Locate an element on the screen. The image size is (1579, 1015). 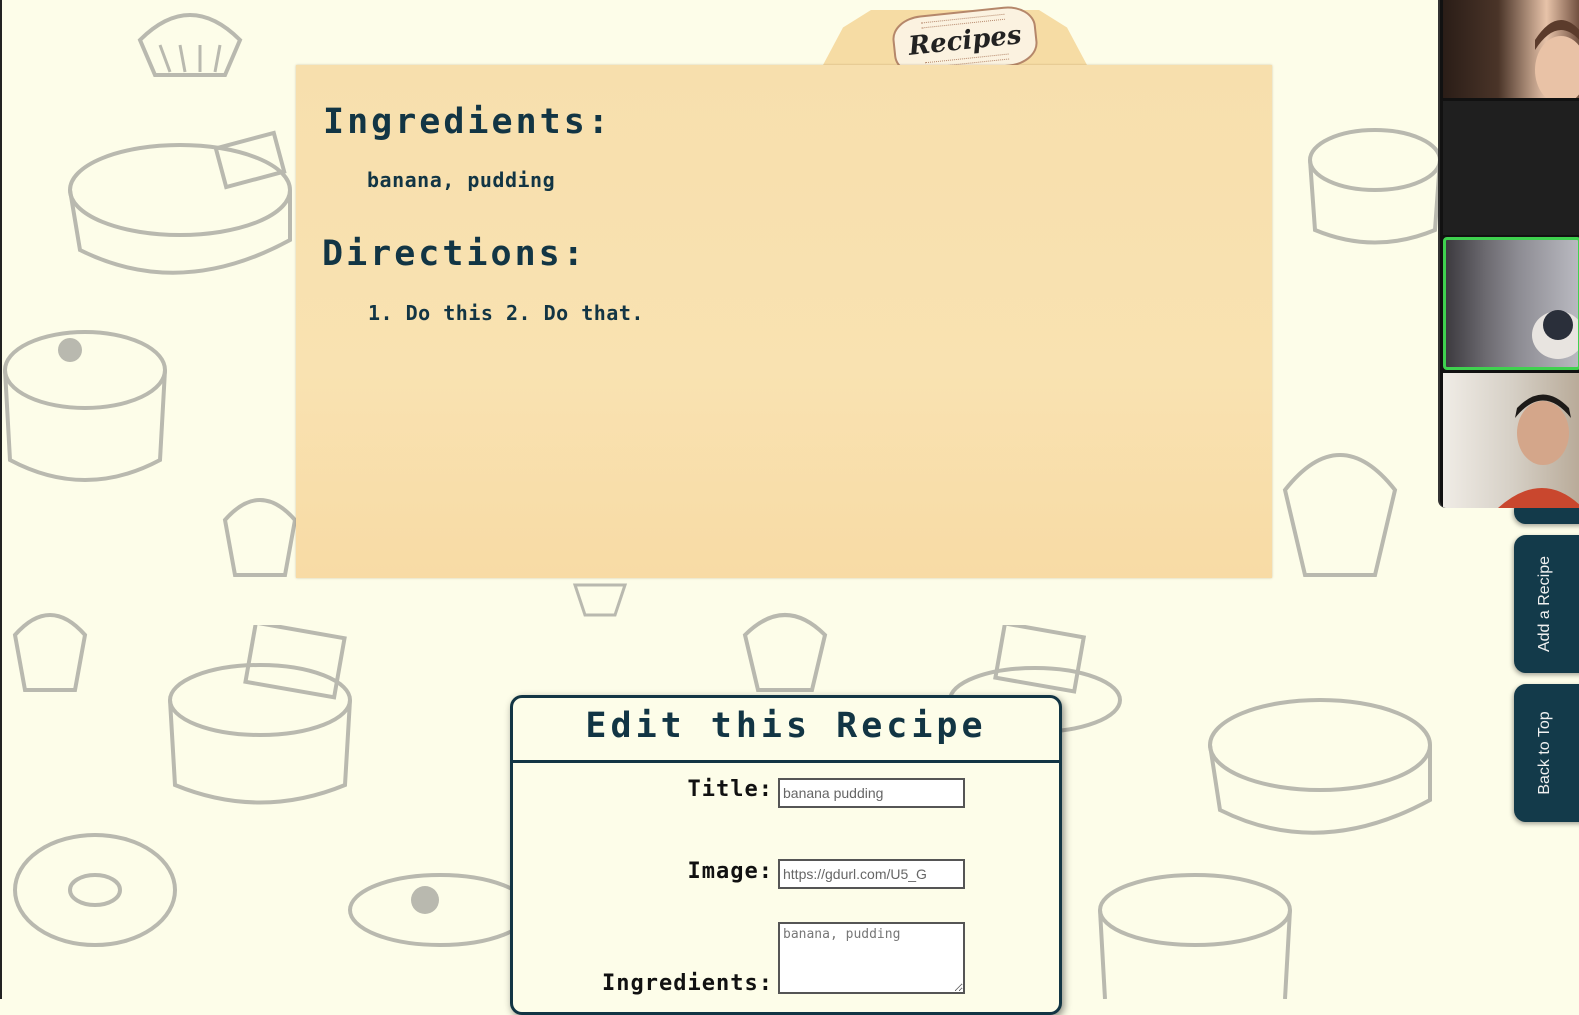
image-url-input is located at coordinates (871, 874).